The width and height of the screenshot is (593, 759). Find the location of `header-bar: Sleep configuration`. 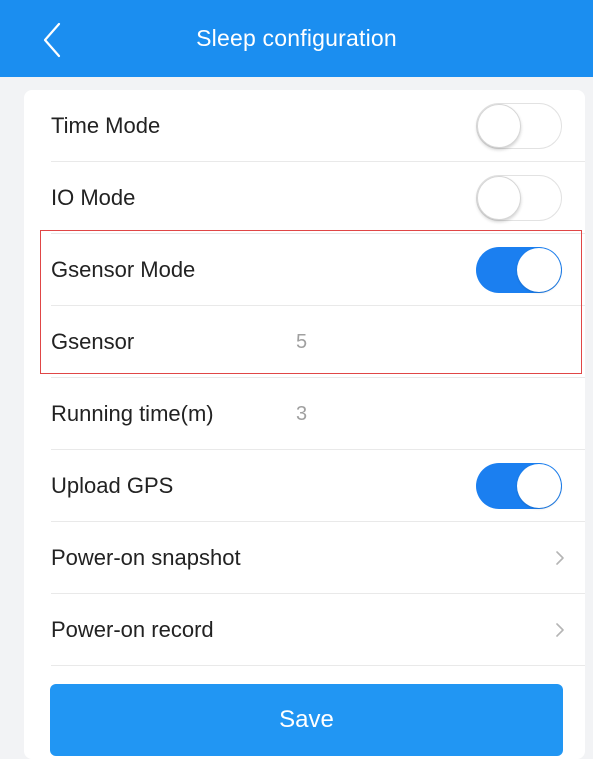

header-bar: Sleep configuration is located at coordinates (296, 38).